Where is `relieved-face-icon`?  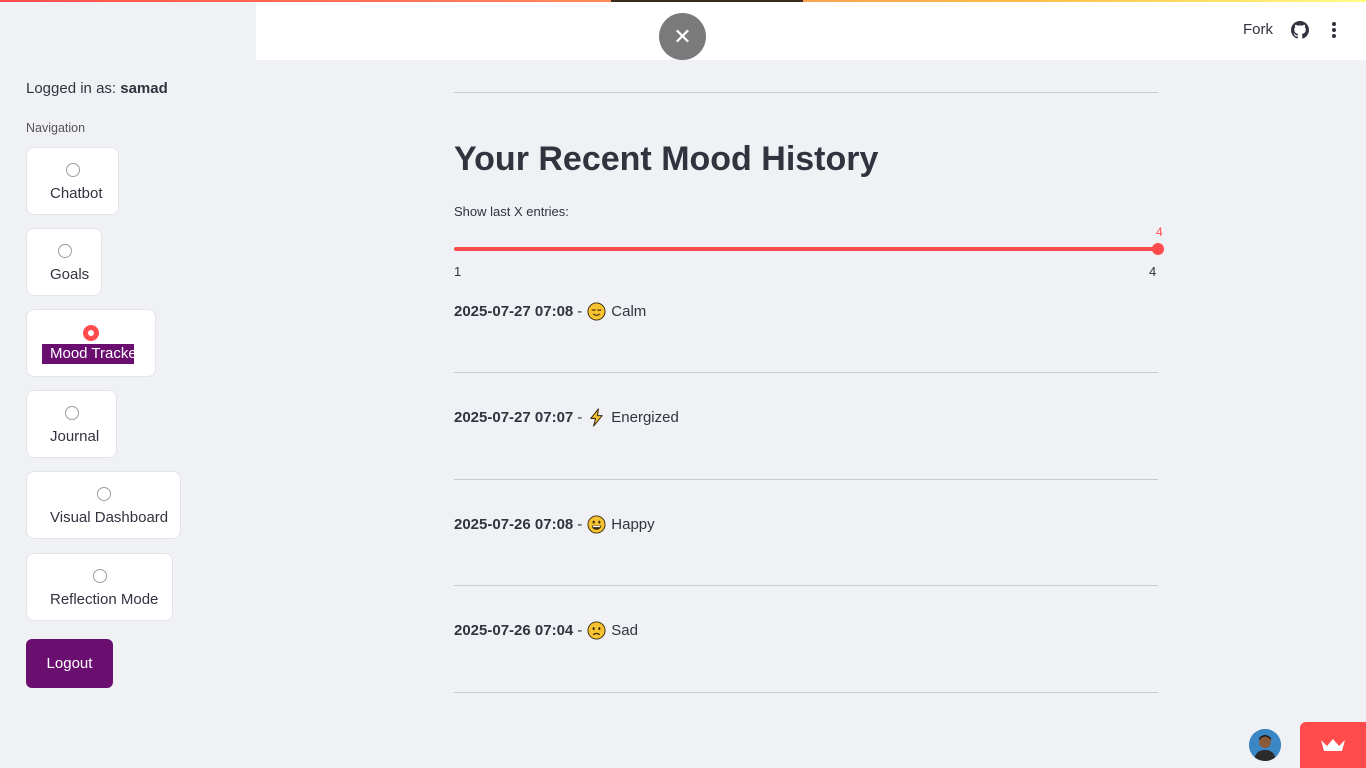 relieved-face-icon is located at coordinates (596, 311).